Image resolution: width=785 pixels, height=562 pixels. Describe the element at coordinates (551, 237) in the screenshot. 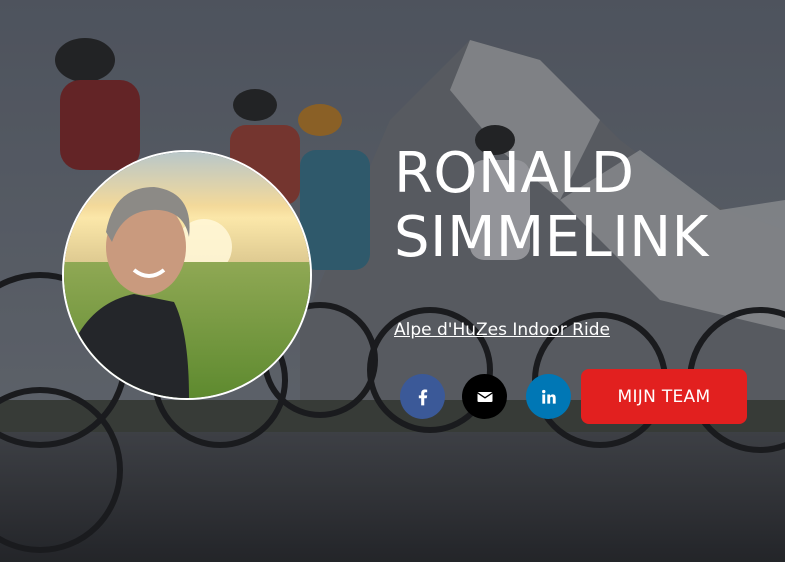

I see `last-name: SIMMELINK` at that location.